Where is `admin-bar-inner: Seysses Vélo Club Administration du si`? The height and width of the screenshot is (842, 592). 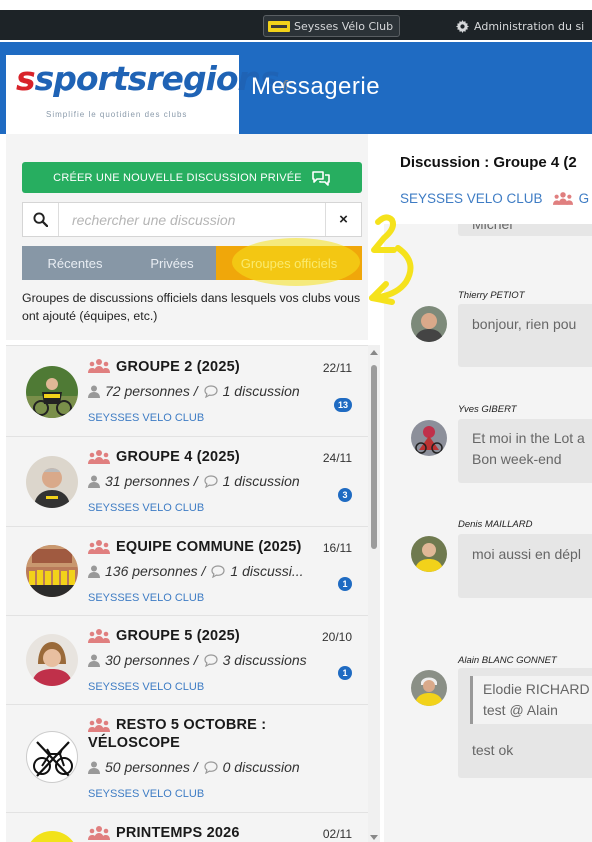
admin-bar-inner: Seysses Vélo Club Administration du si is located at coordinates (296, 25).